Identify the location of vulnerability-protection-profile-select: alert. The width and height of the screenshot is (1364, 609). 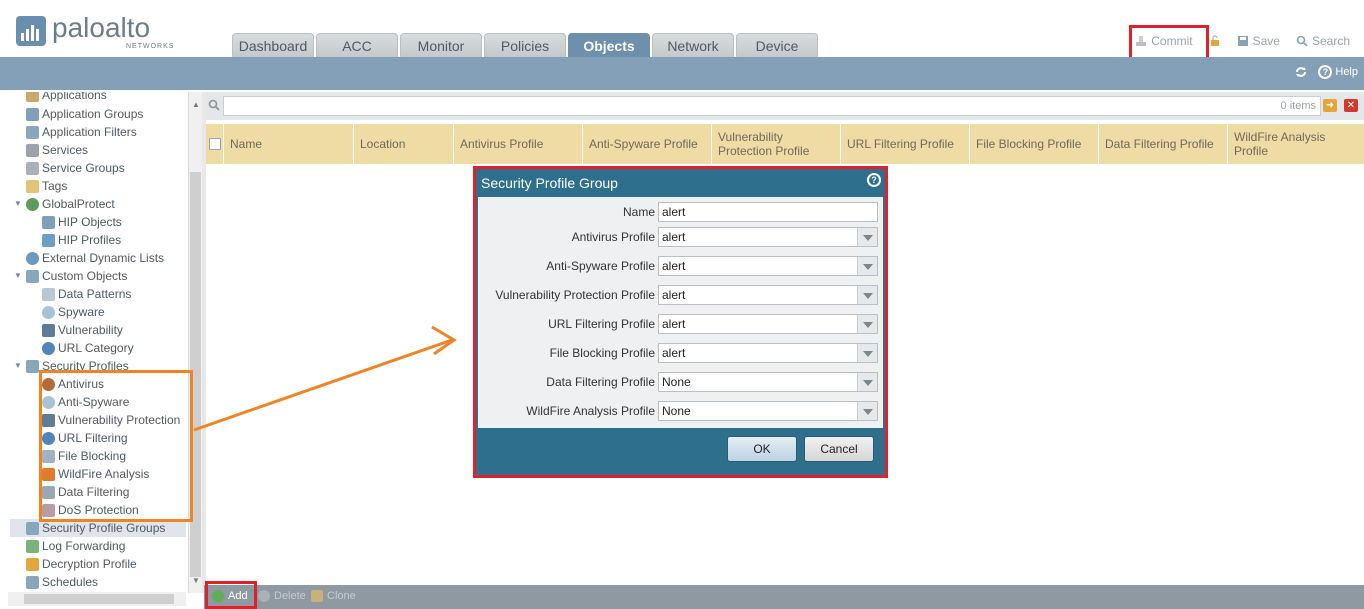
(768, 295).